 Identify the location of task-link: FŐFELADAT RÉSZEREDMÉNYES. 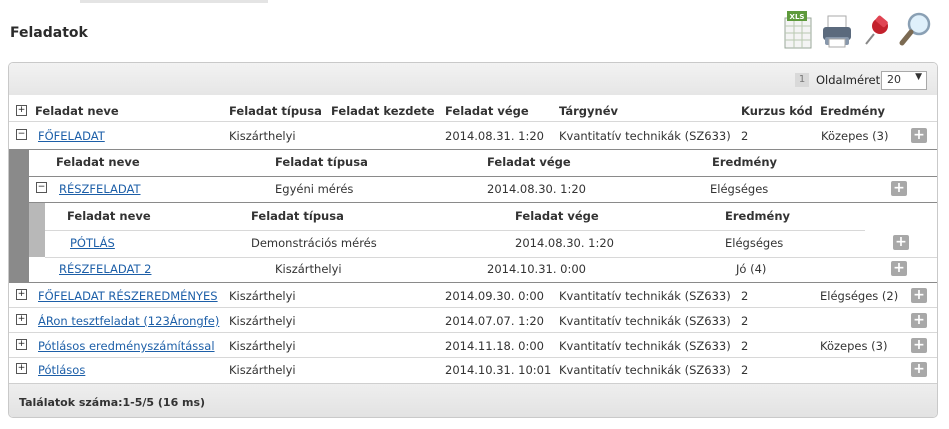
(128, 296).